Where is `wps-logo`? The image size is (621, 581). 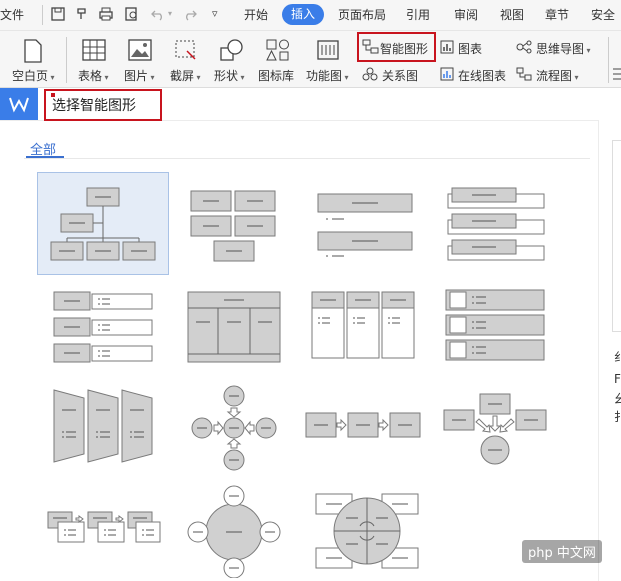 wps-logo is located at coordinates (19, 104).